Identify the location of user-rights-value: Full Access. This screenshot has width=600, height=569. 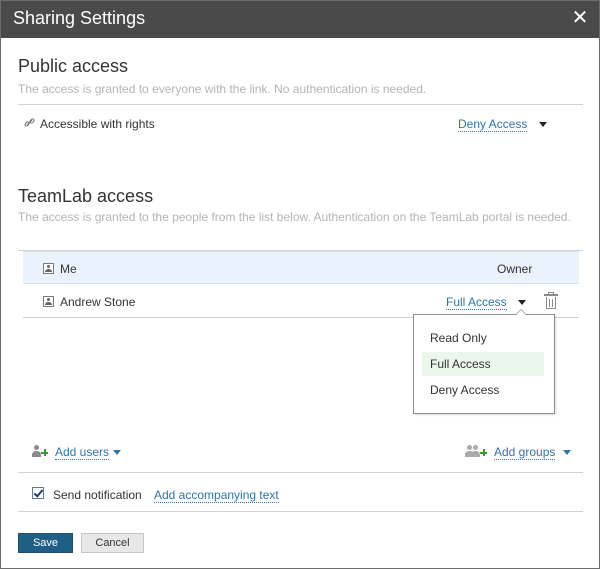
(476, 302).